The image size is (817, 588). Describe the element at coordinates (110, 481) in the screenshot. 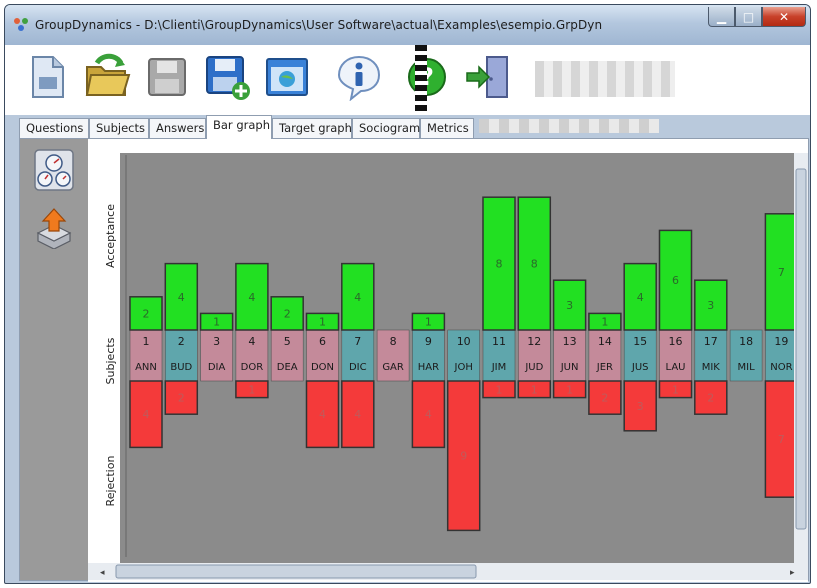

I see `axis-label-rejection: Rejection` at that location.